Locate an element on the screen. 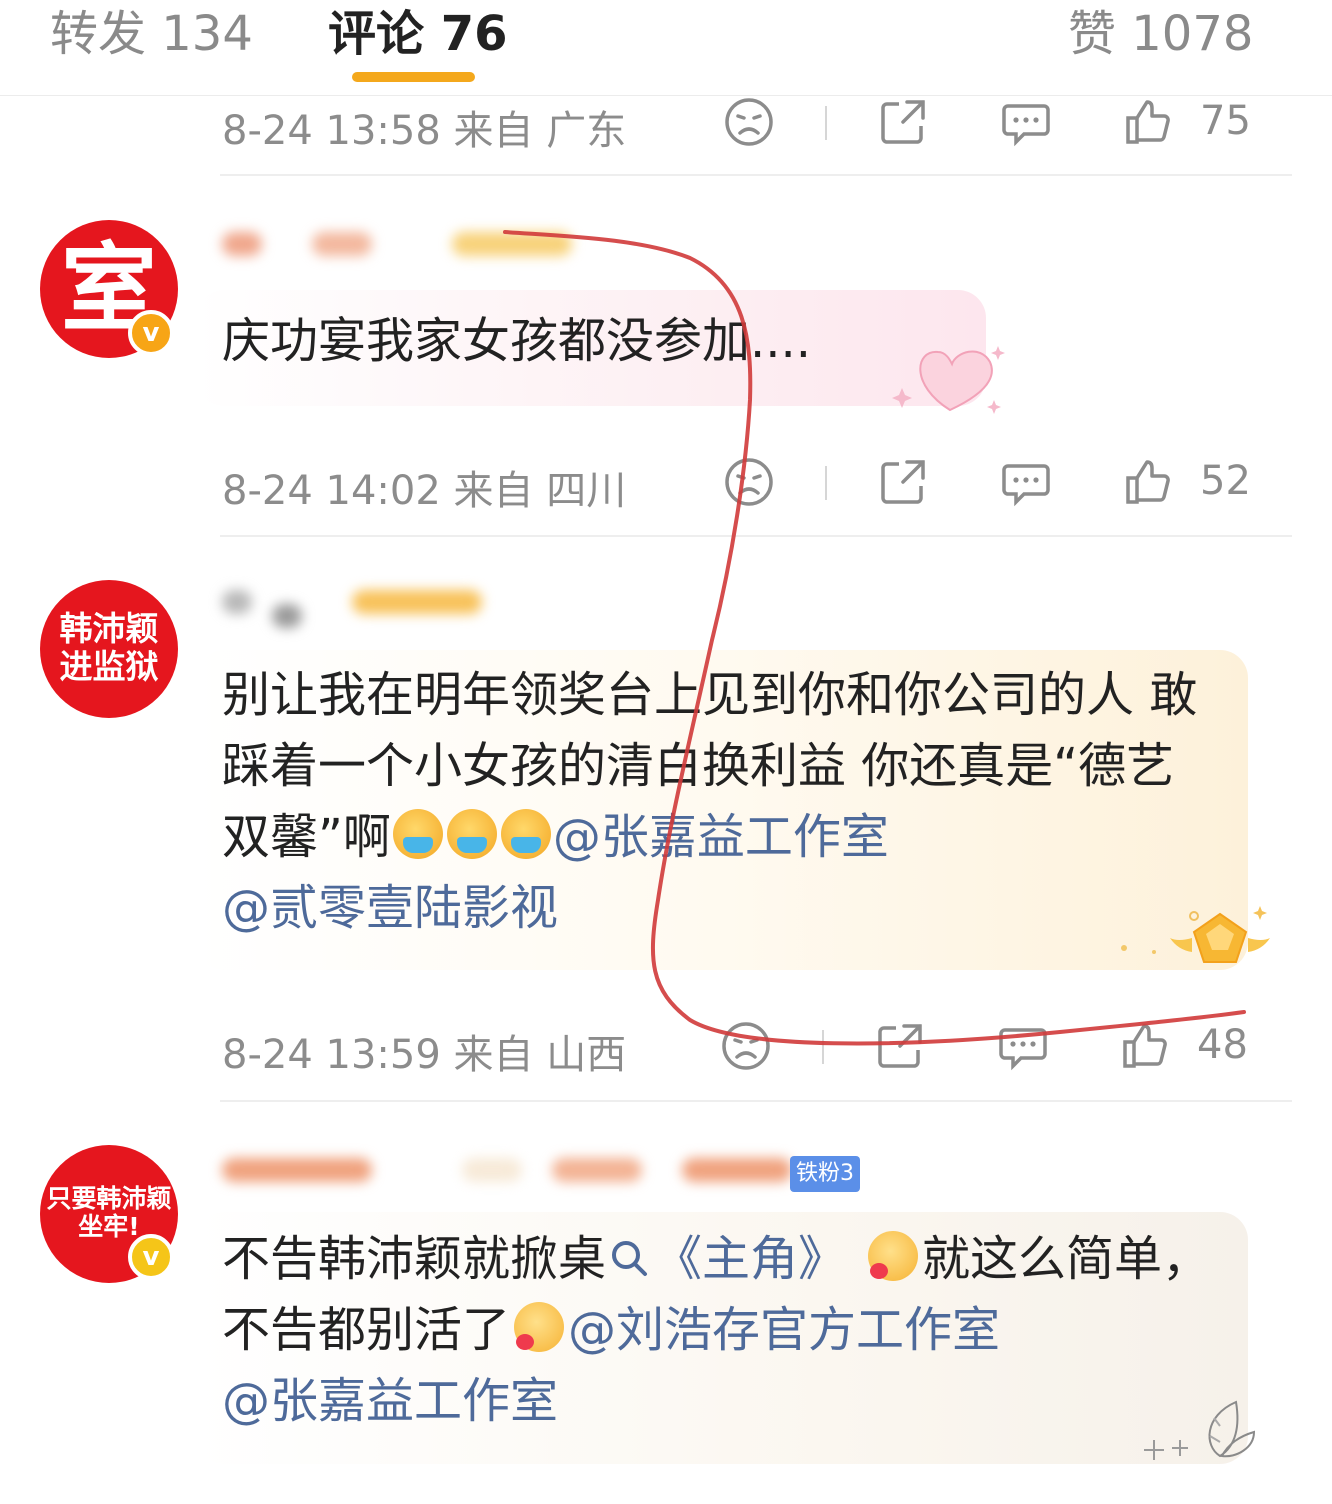 Image resolution: width=1332 pixels, height=1504 pixels. like-count: 48 is located at coordinates (1222, 1045).